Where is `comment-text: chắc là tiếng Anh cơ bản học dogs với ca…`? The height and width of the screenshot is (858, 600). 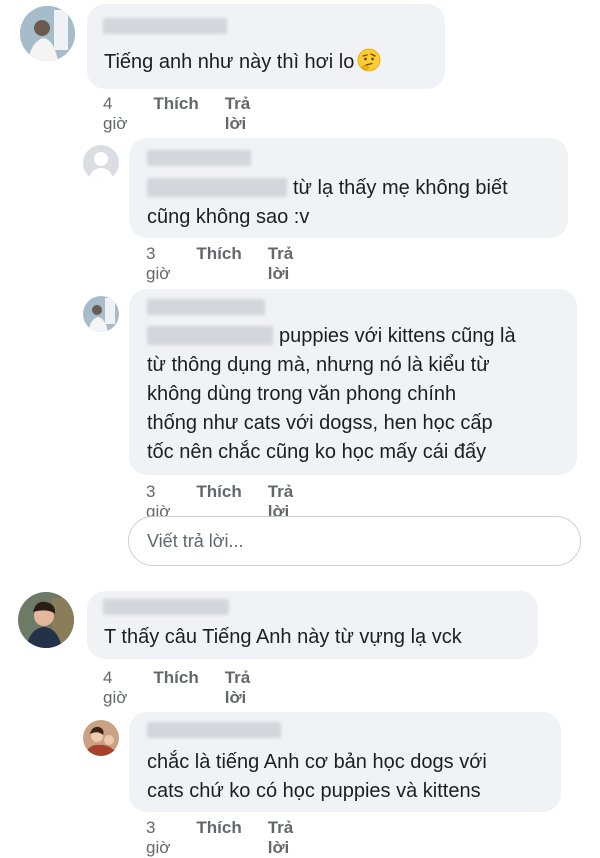
comment-text: chắc là tiếng Anh cơ bản học dogs với ca… is located at coordinates (317, 776).